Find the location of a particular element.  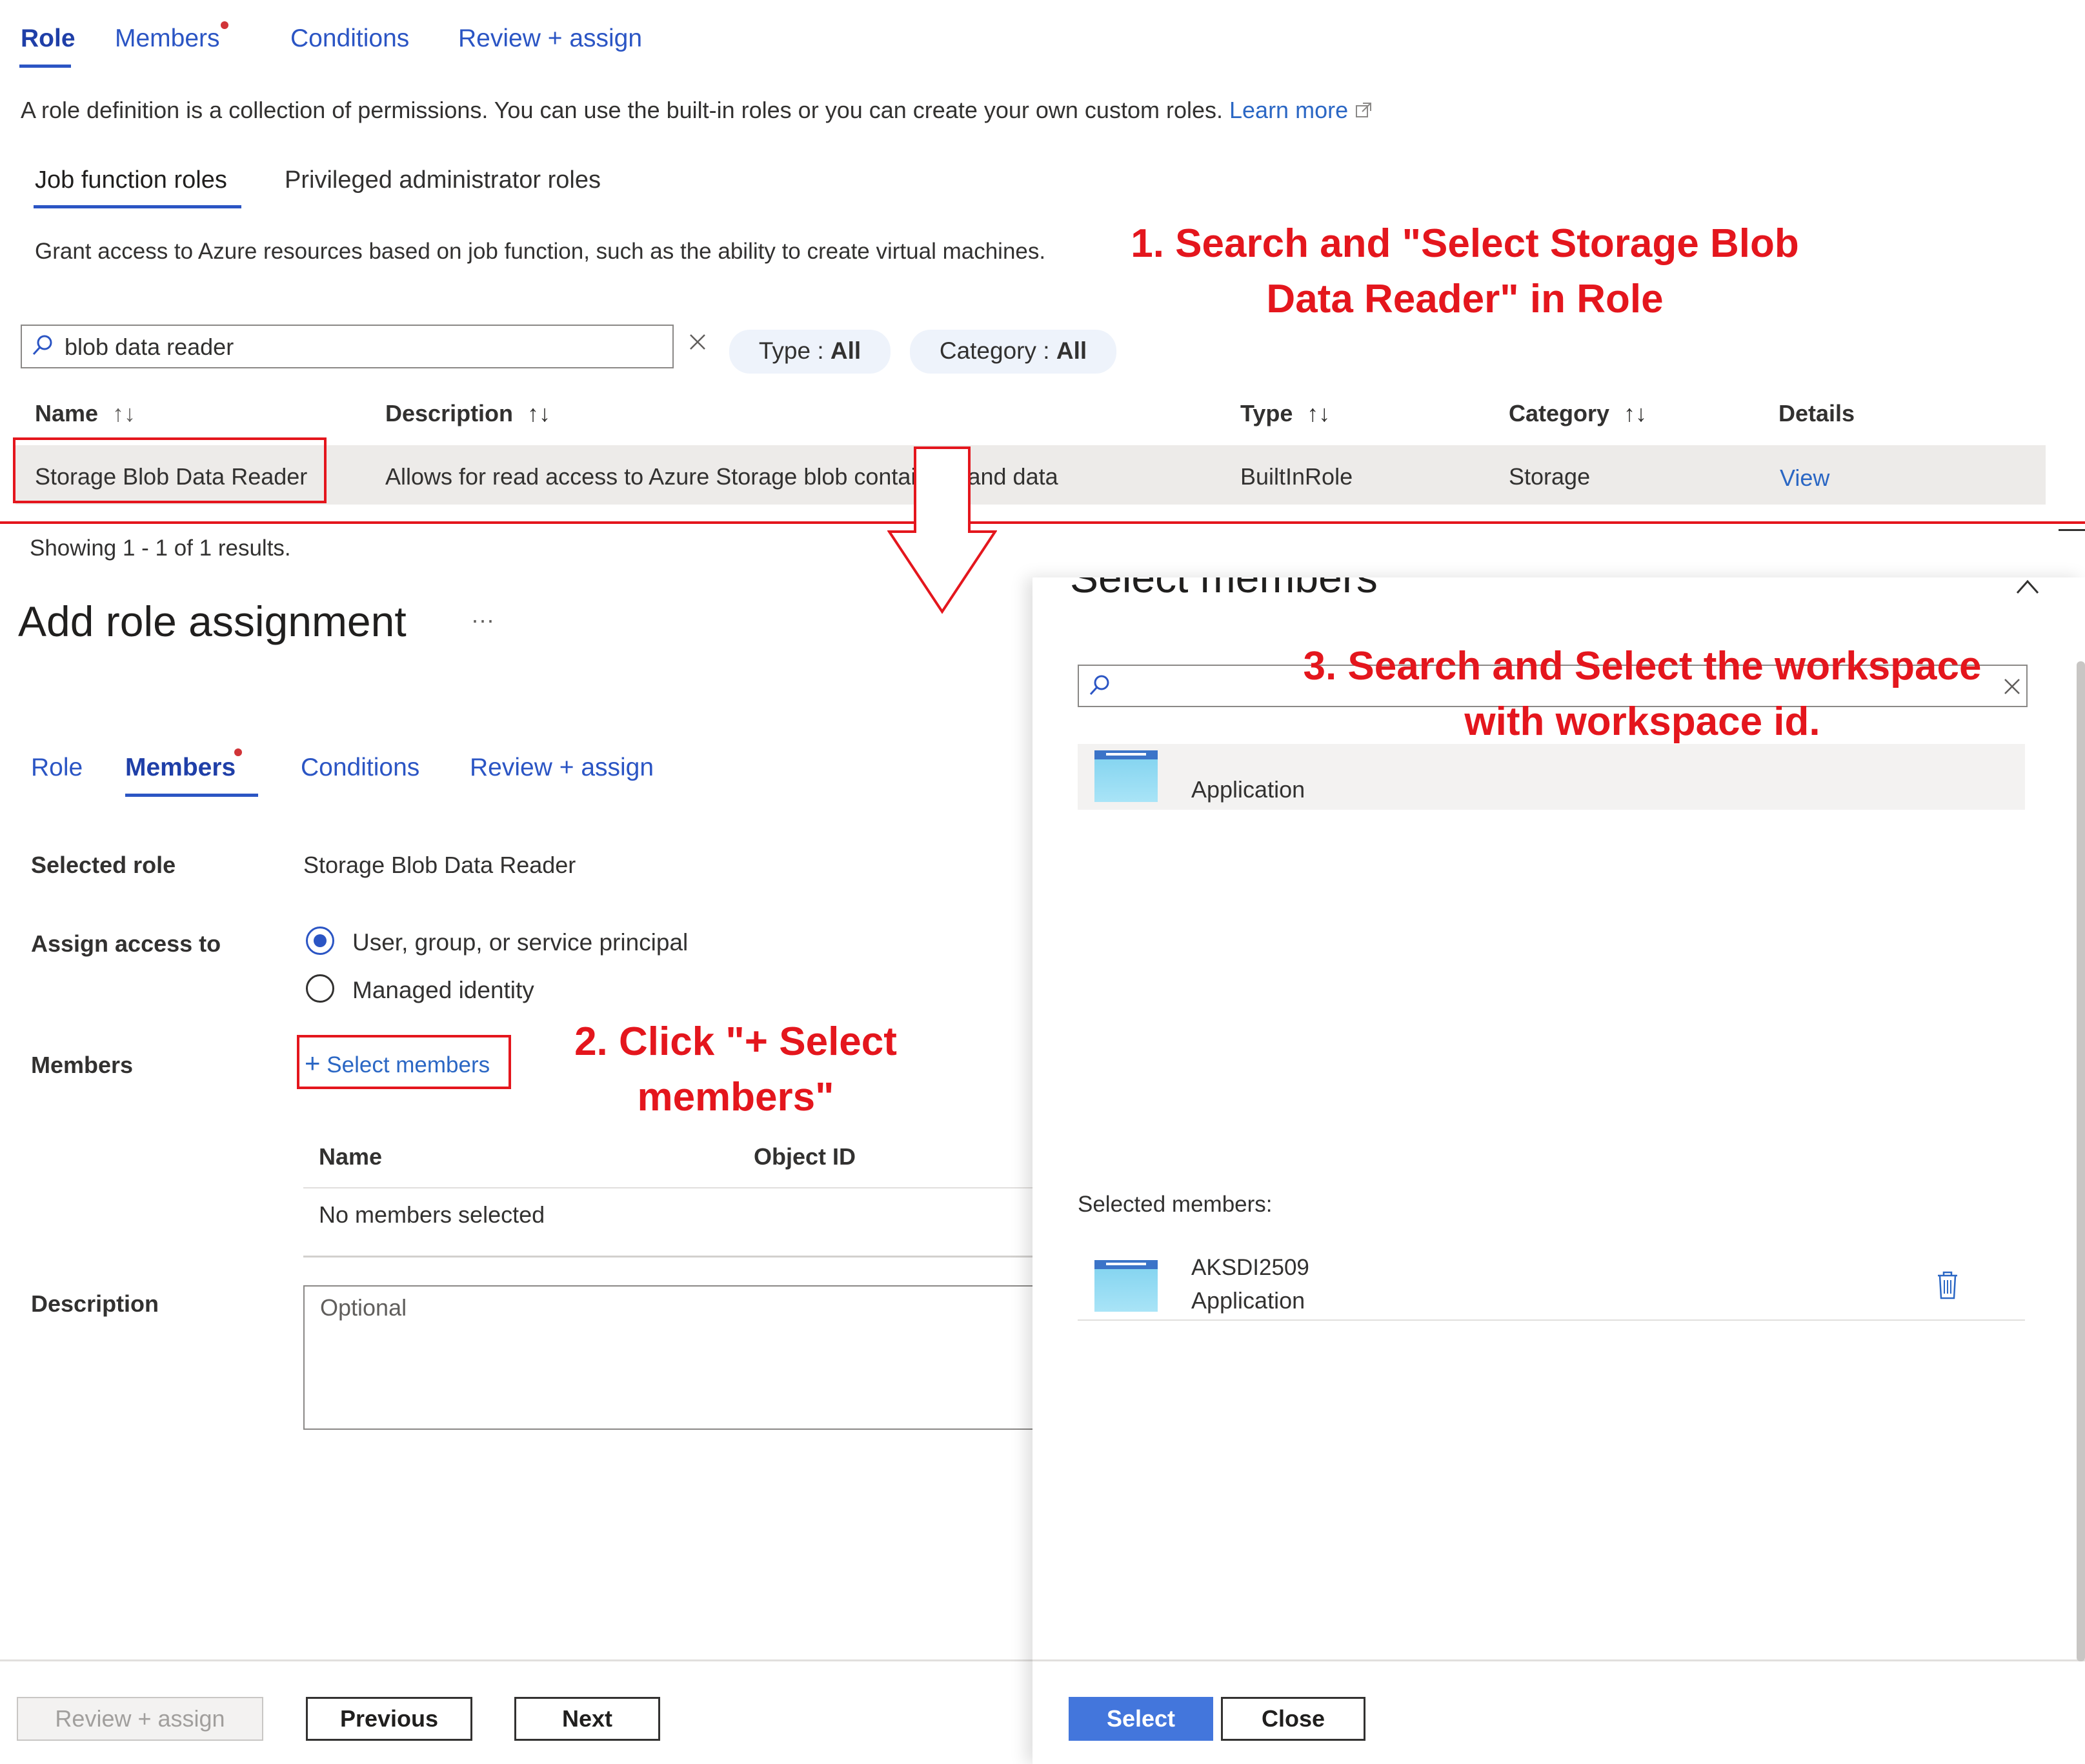

external-link-icon is located at coordinates (1364, 110).